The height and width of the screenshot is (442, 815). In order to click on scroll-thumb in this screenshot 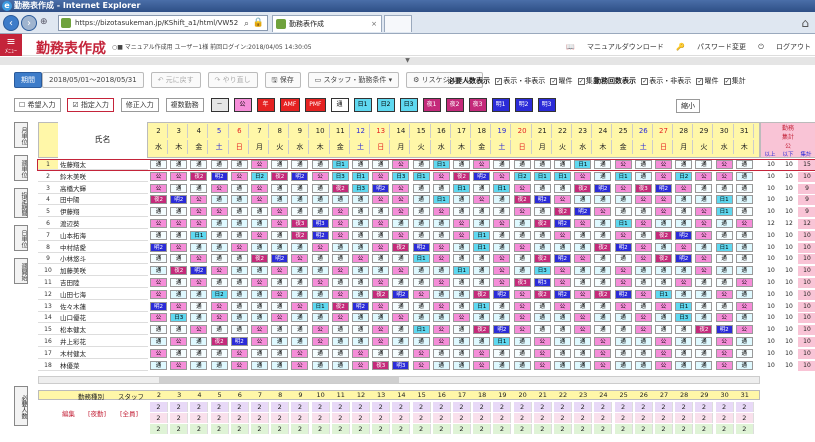, I will do `click(279, 380)`.